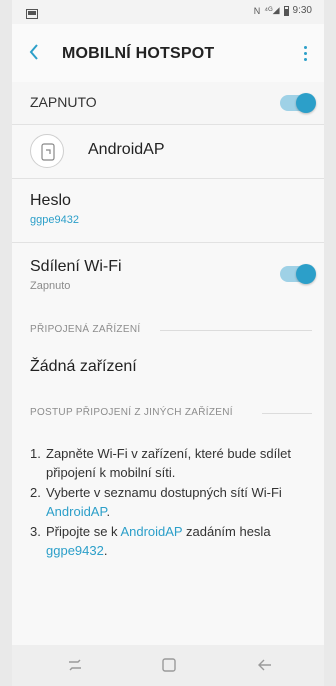 Image resolution: width=336 pixels, height=686 pixels. I want to click on lte-signal-icon: ⁴ᴳ◢, so click(272, 10).